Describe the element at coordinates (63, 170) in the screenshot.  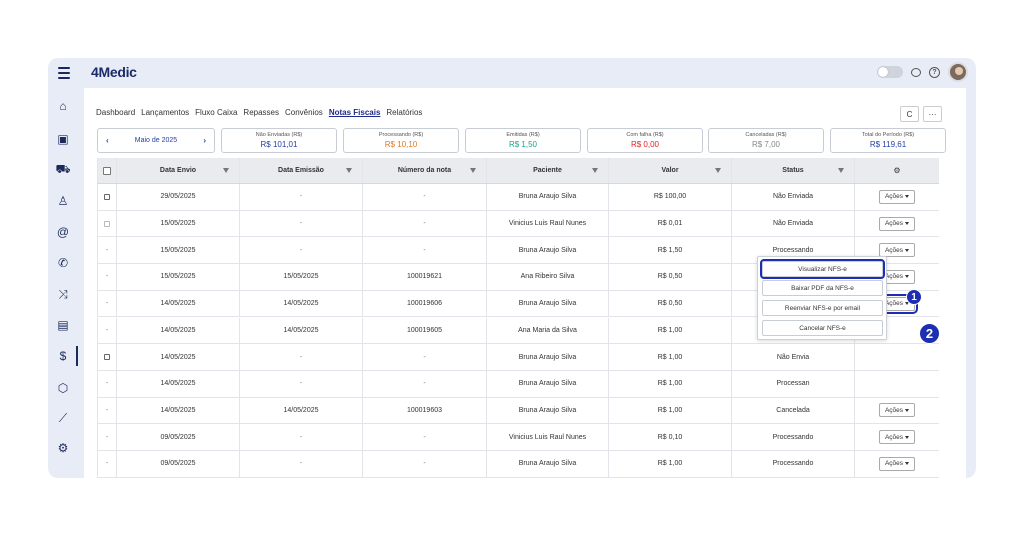
I see `car-icon: ⛟` at that location.